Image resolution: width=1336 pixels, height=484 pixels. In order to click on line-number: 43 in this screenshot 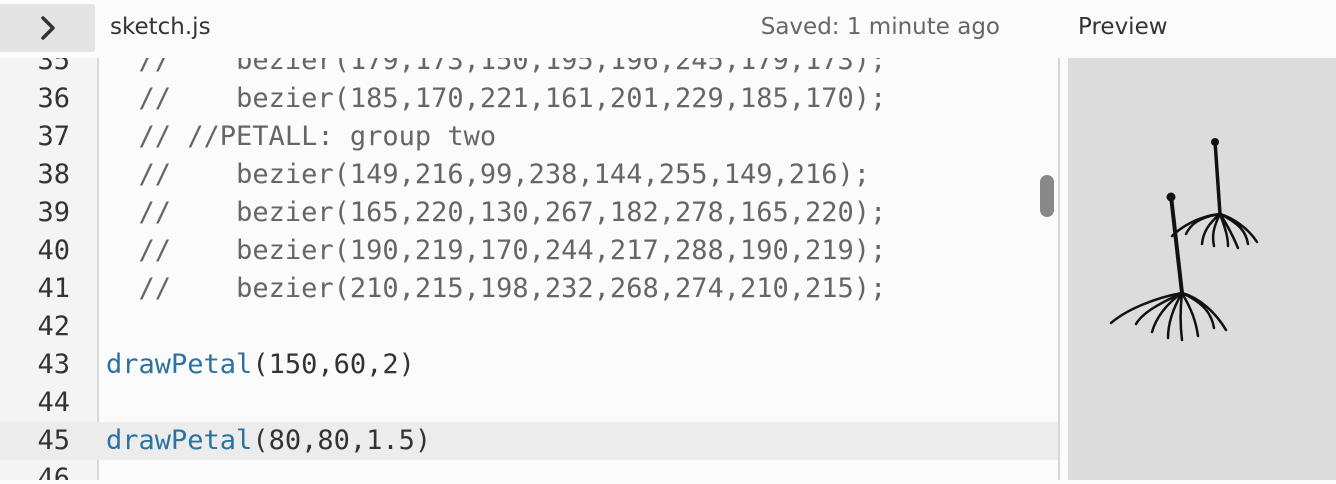, I will do `click(53, 364)`.